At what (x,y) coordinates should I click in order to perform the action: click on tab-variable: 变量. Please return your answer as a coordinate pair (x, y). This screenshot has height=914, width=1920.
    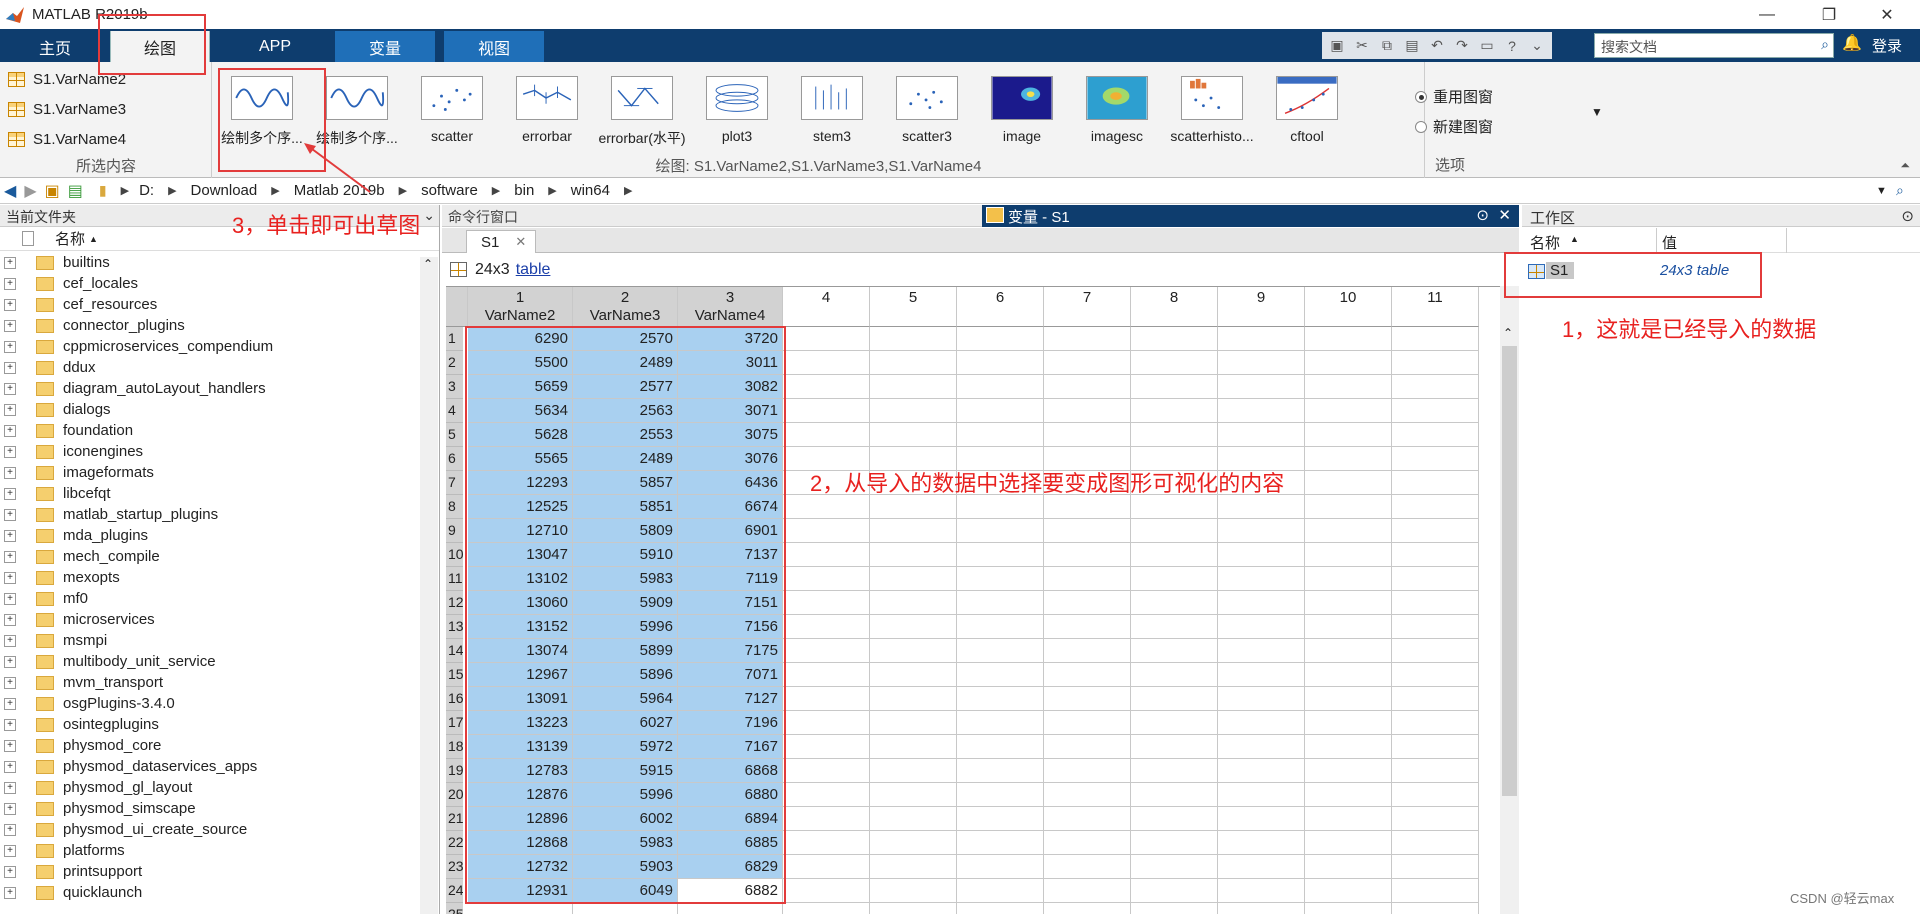
    Looking at the image, I should click on (385, 46).